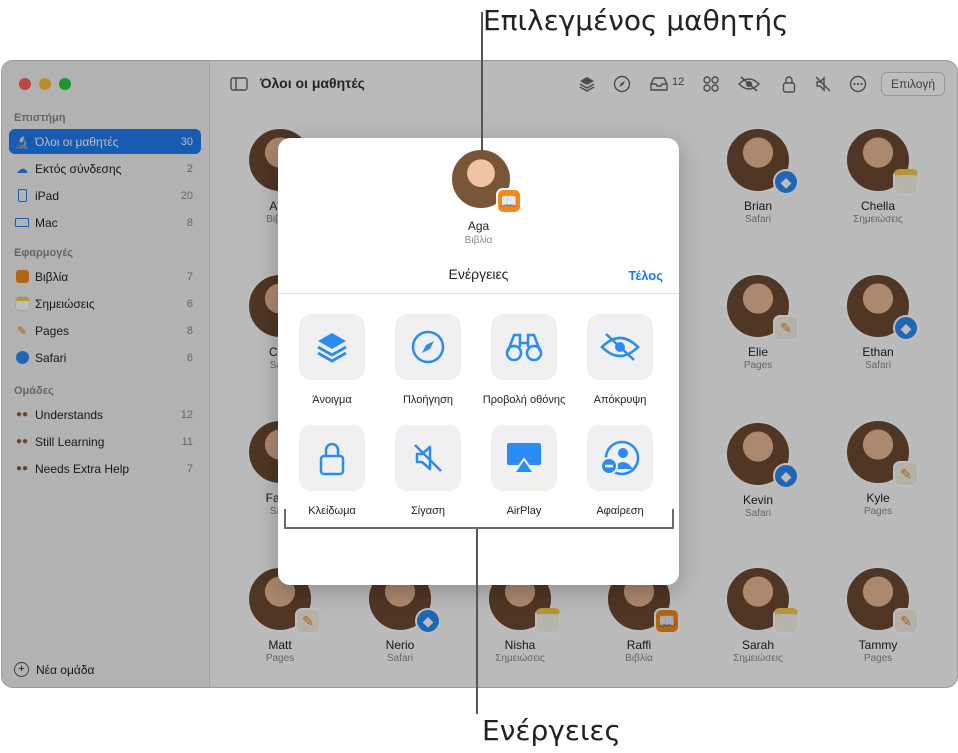 The height and width of the screenshot is (753, 958). I want to click on airplay-icon, so click(524, 458).